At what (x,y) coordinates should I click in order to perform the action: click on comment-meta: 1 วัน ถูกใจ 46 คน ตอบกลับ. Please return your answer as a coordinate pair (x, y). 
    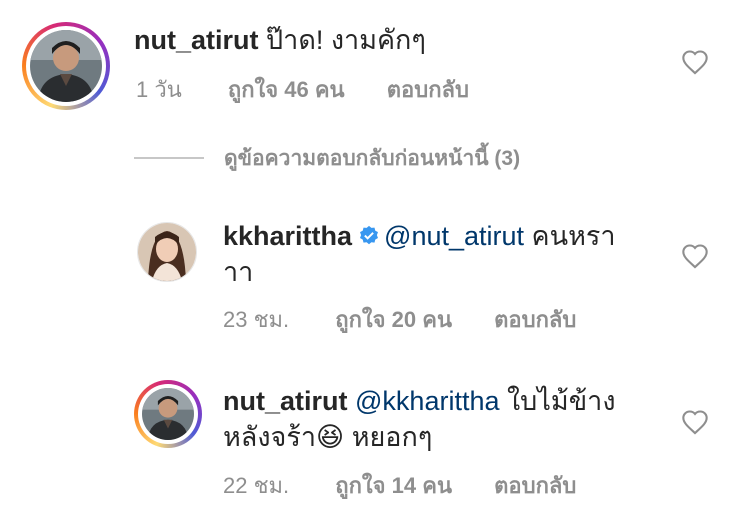
    Looking at the image, I should click on (302, 89).